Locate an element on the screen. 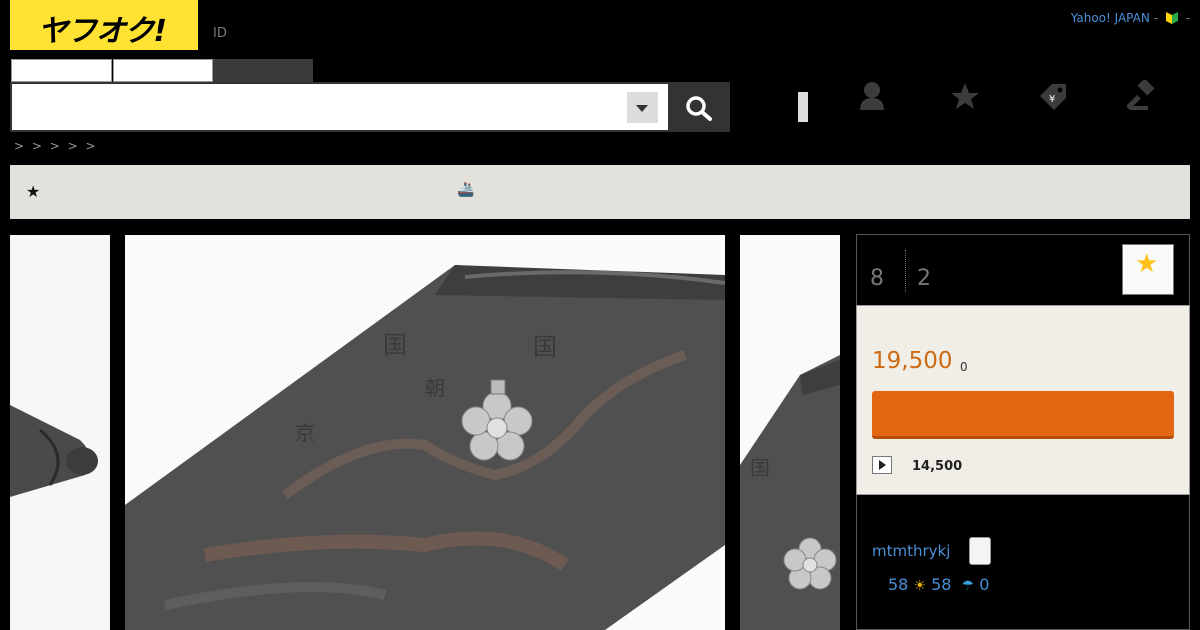  watch-count: 8 is located at coordinates (877, 278).